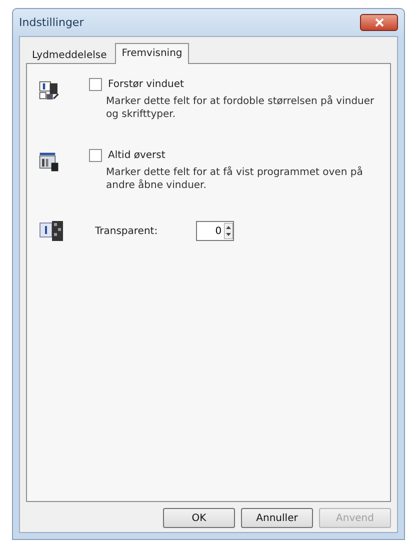  I want to click on spinner-label: Transparent:, so click(126, 231).